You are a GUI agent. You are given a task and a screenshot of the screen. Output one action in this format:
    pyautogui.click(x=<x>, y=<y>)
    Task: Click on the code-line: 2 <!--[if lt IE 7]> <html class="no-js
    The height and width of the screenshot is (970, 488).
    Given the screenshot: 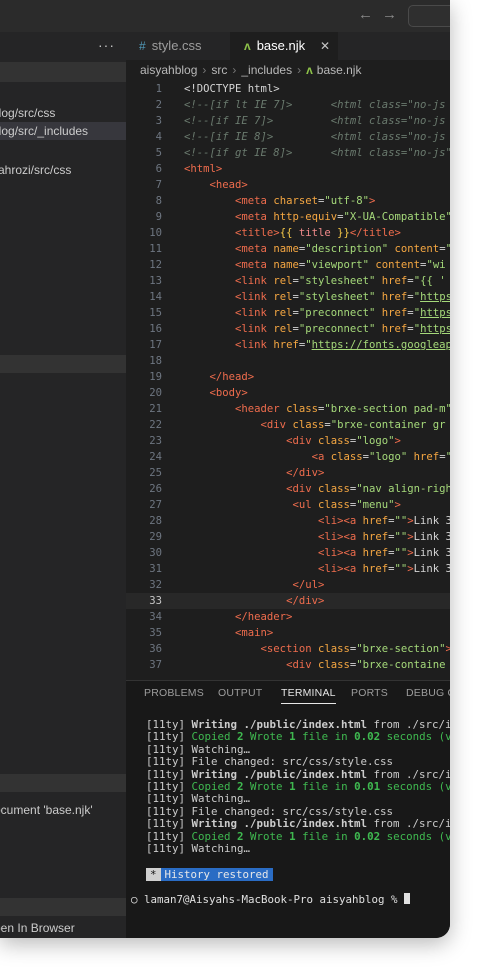 What is the action you would take?
    pyautogui.click(x=288, y=105)
    